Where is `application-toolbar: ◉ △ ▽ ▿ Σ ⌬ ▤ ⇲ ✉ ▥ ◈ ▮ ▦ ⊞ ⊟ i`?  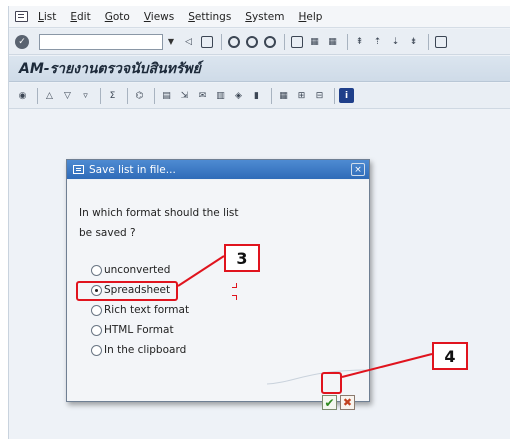
application-toolbar: ◉ △ ▽ ▿ Σ ⌬ ▤ ⇲ ✉ ▥ ◈ ▮ ▦ ⊞ ⊟ i is located at coordinates (259, 96).